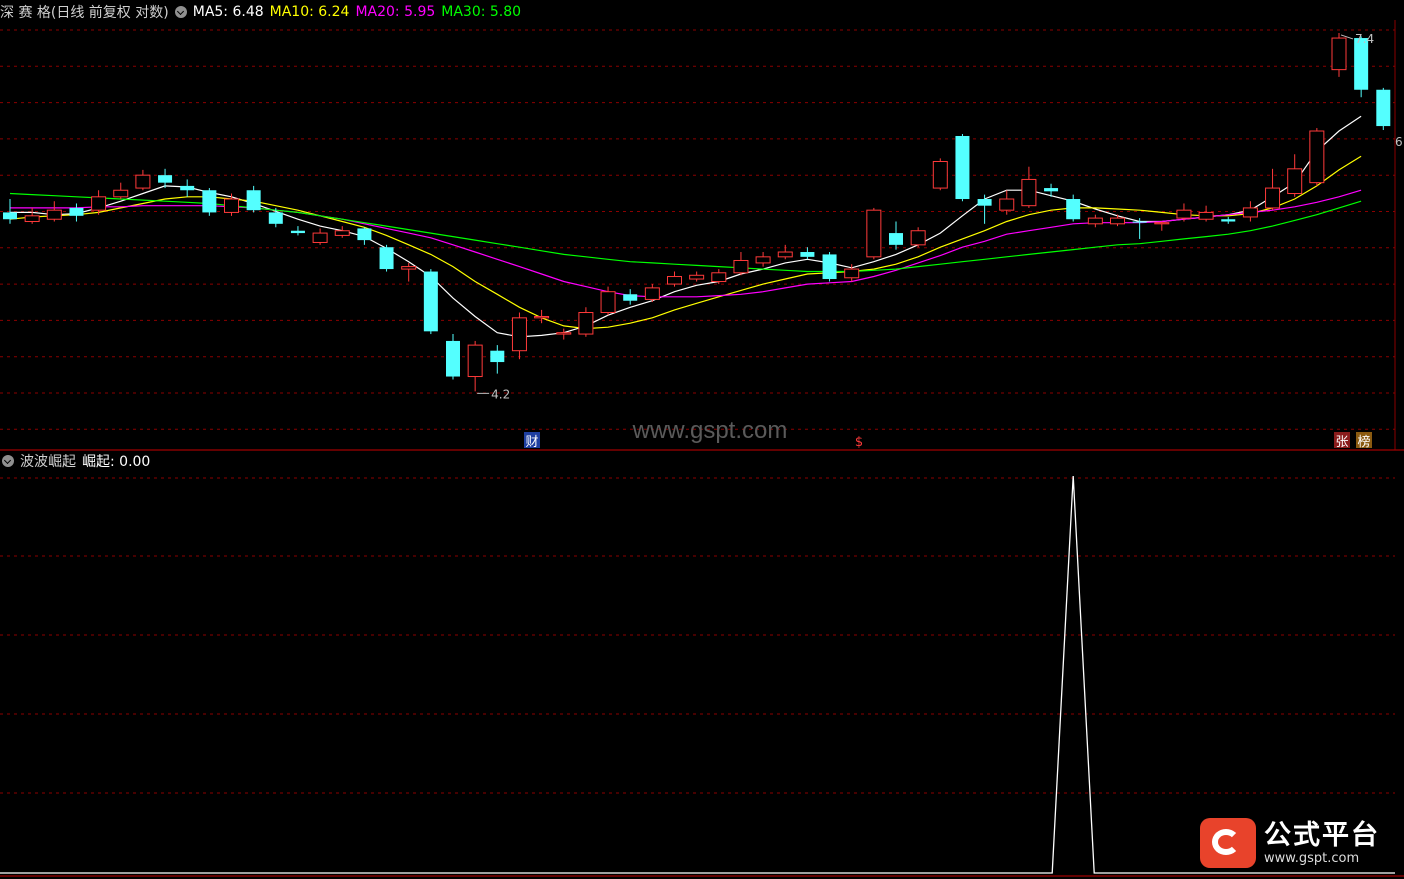  Describe the element at coordinates (1363, 442) in the screenshot. I see `event-marker: 榜` at that location.